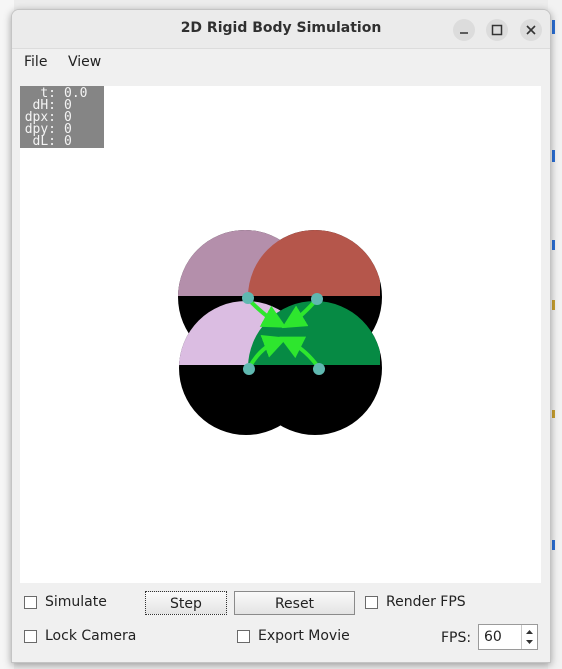  Describe the element at coordinates (493, 637) in the screenshot. I see `fps-value: 60` at that location.